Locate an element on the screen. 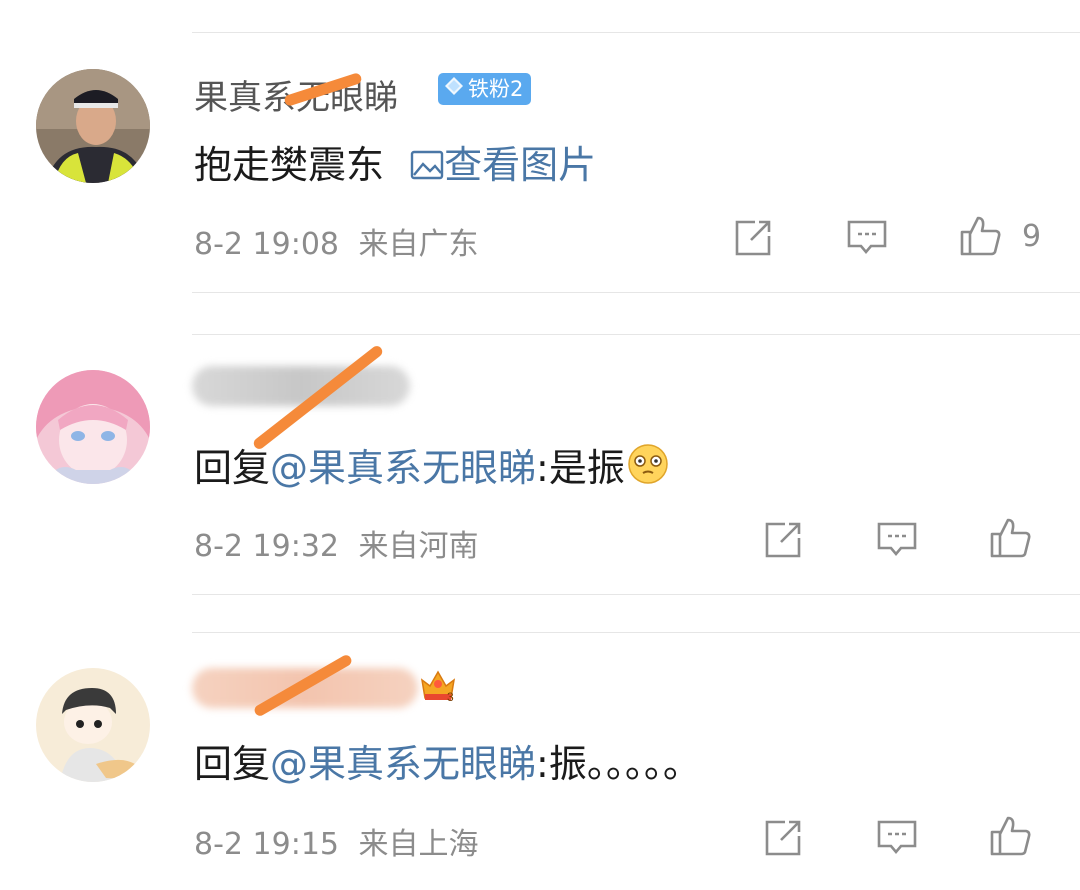 The image size is (1080, 890). comment-meta: 8-2 19:15 来自上海 is located at coordinates (336, 841).